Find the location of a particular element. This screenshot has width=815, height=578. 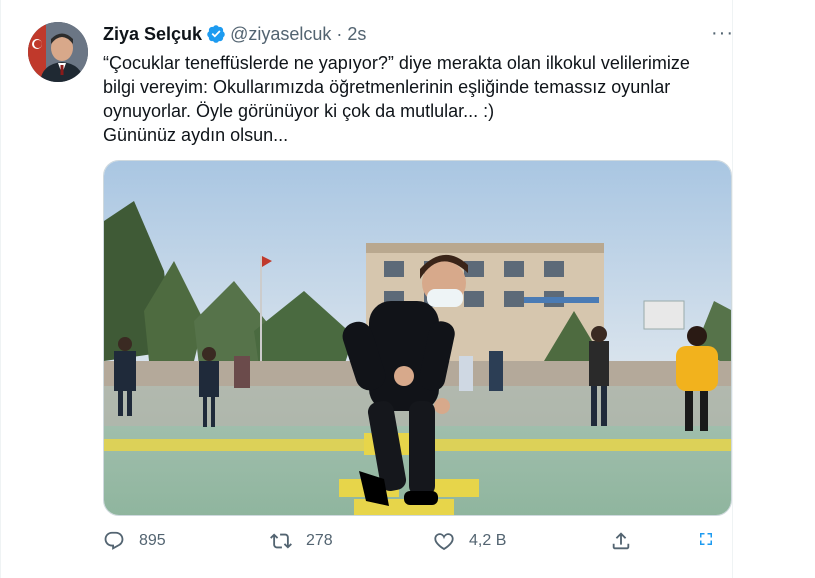

like-count: 4,2 B is located at coordinates (488, 540).